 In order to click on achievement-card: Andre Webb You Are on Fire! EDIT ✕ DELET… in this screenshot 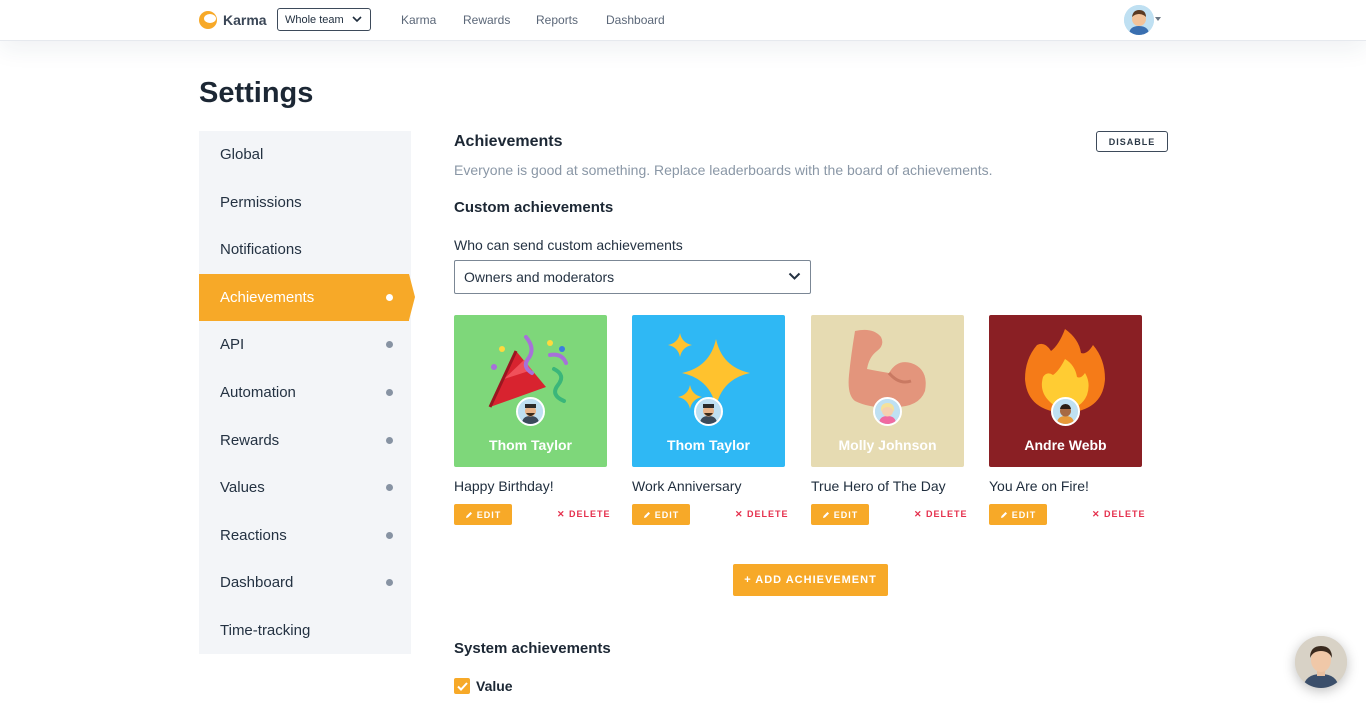, I will do `click(1067, 420)`.